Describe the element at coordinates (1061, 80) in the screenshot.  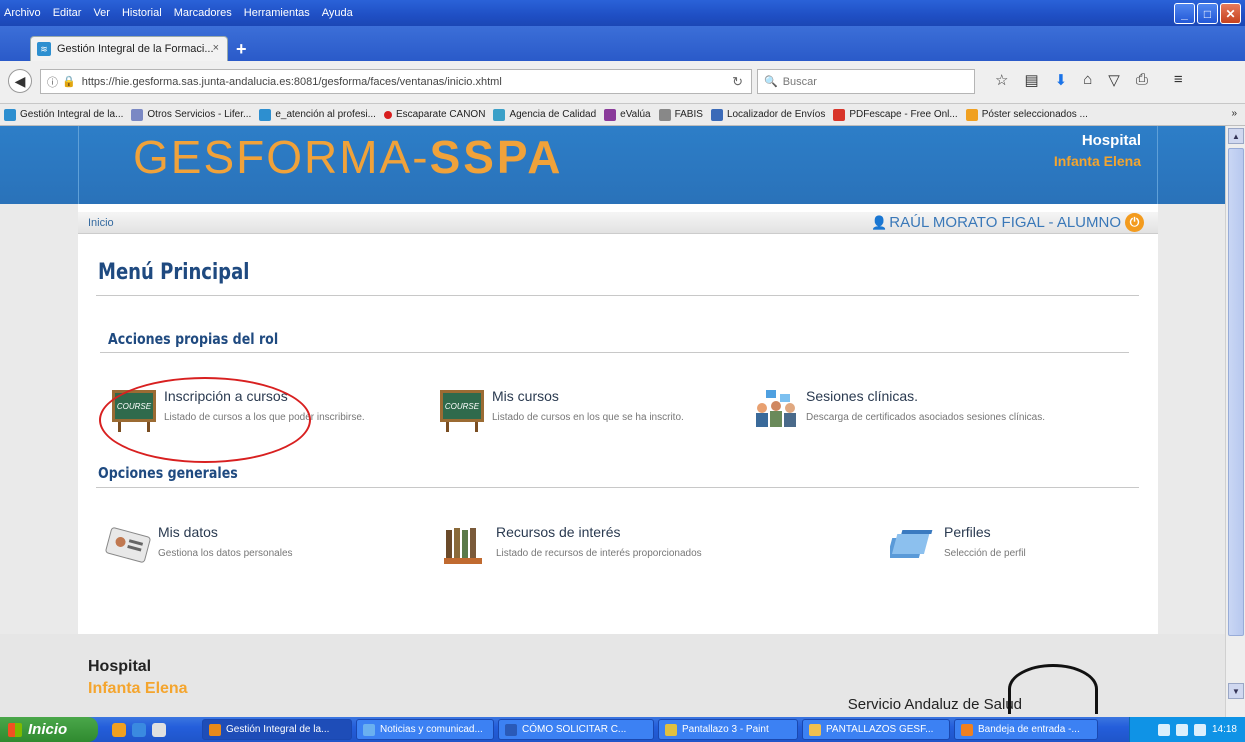
I see `download-icon: ⬇` at that location.